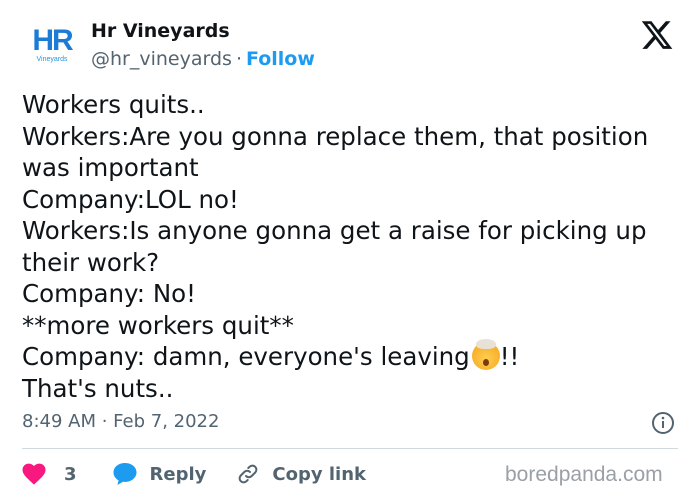 This screenshot has height=502, width=700. Describe the element at coordinates (246, 356) in the screenshot. I see `tweet-line-text: Company: damn, everyone's leaving` at that location.